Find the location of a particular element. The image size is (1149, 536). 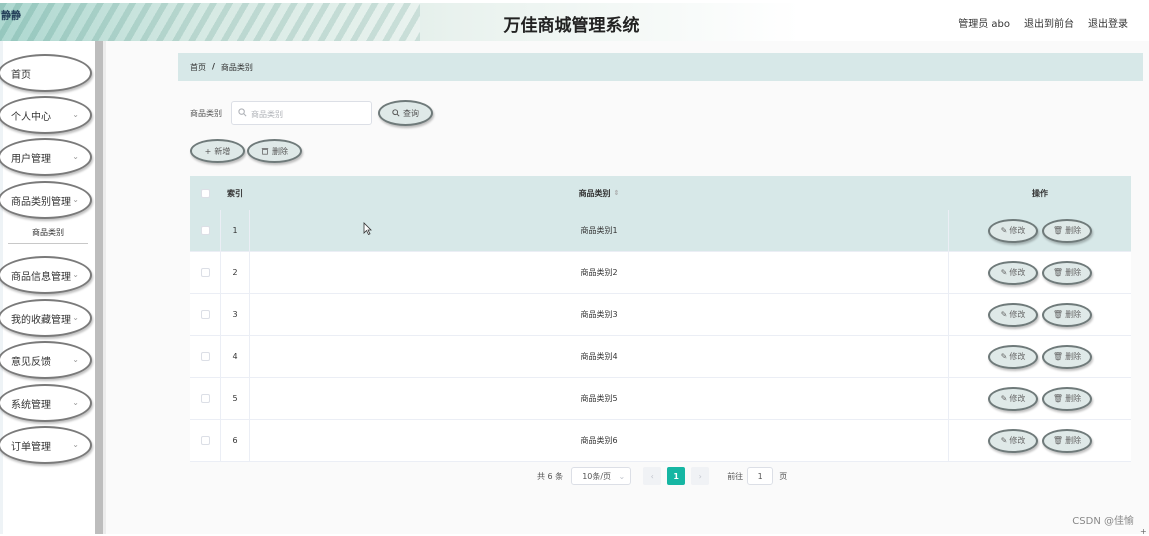

top-header: 静静 万佳商城管理系统 管理员 abo 退出到前台 退出登录 is located at coordinates (571, 22).